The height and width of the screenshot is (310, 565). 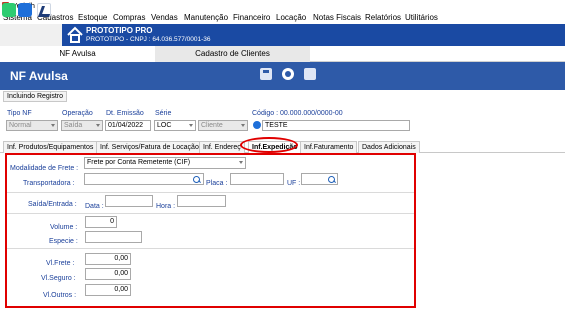 I want to click on tab-cadastro-clientes: Cadastro de Clientes, so click(x=232, y=54).